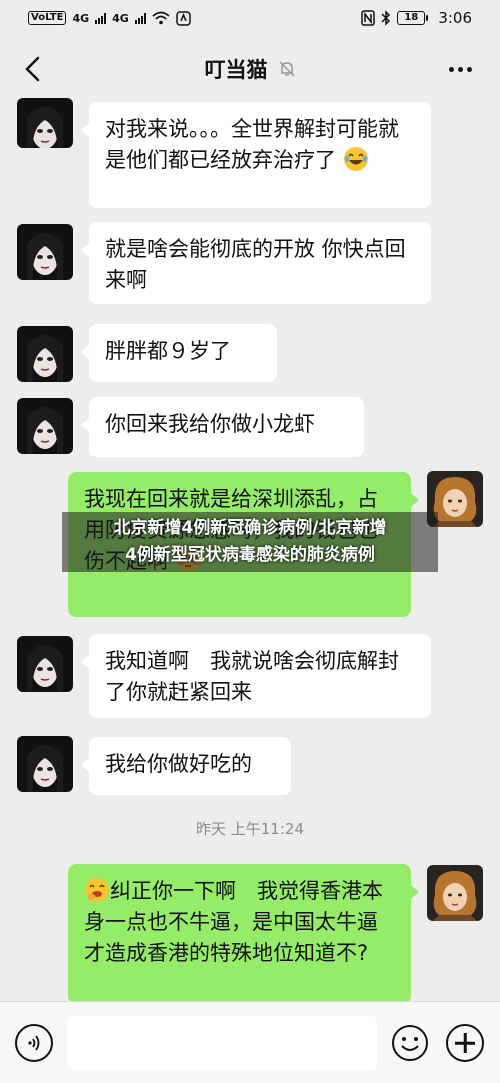 This screenshot has width=500, height=1083. What do you see at coordinates (222, 1043) in the screenshot?
I see `message-input` at bounding box center [222, 1043].